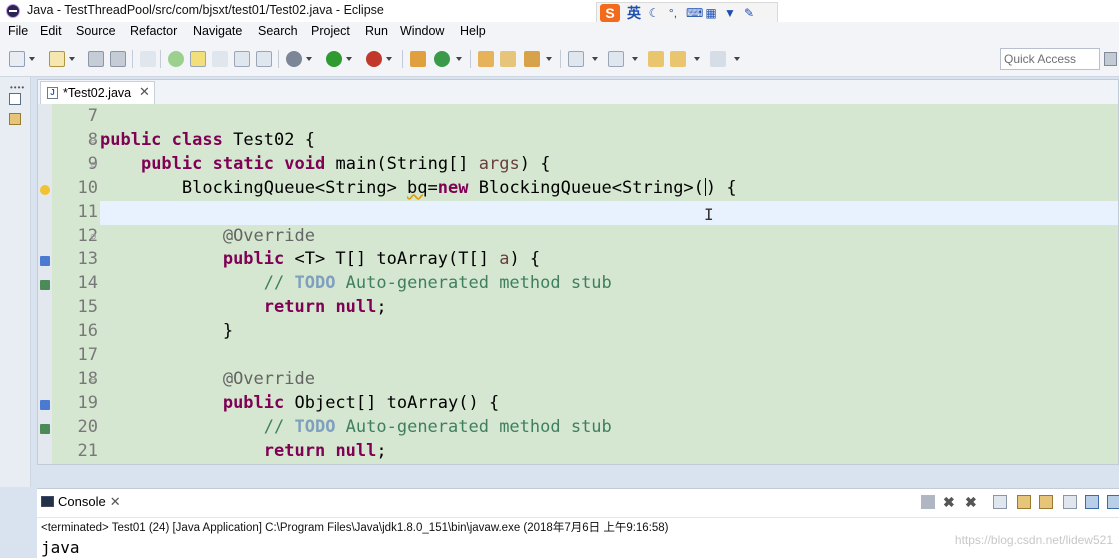  I want to click on scroll-lock-icon, so click(1024, 502).